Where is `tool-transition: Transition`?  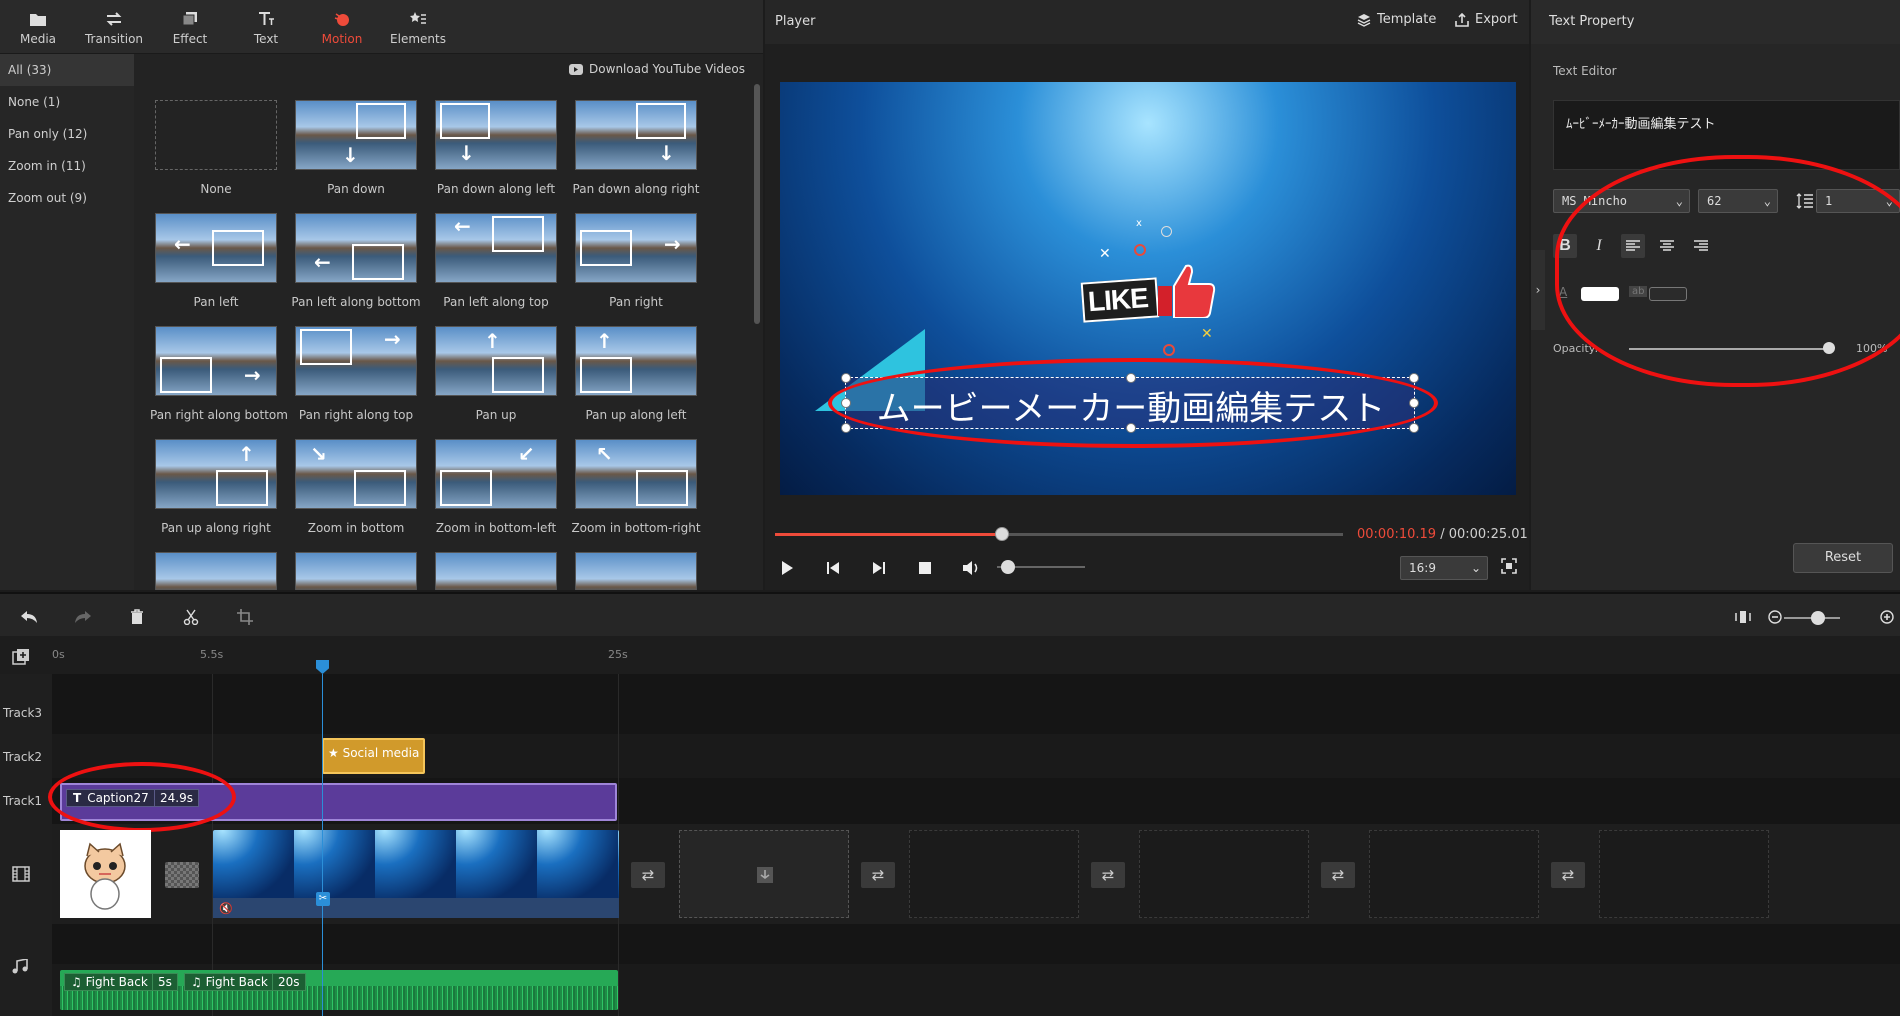 tool-transition: Transition is located at coordinates (114, 27).